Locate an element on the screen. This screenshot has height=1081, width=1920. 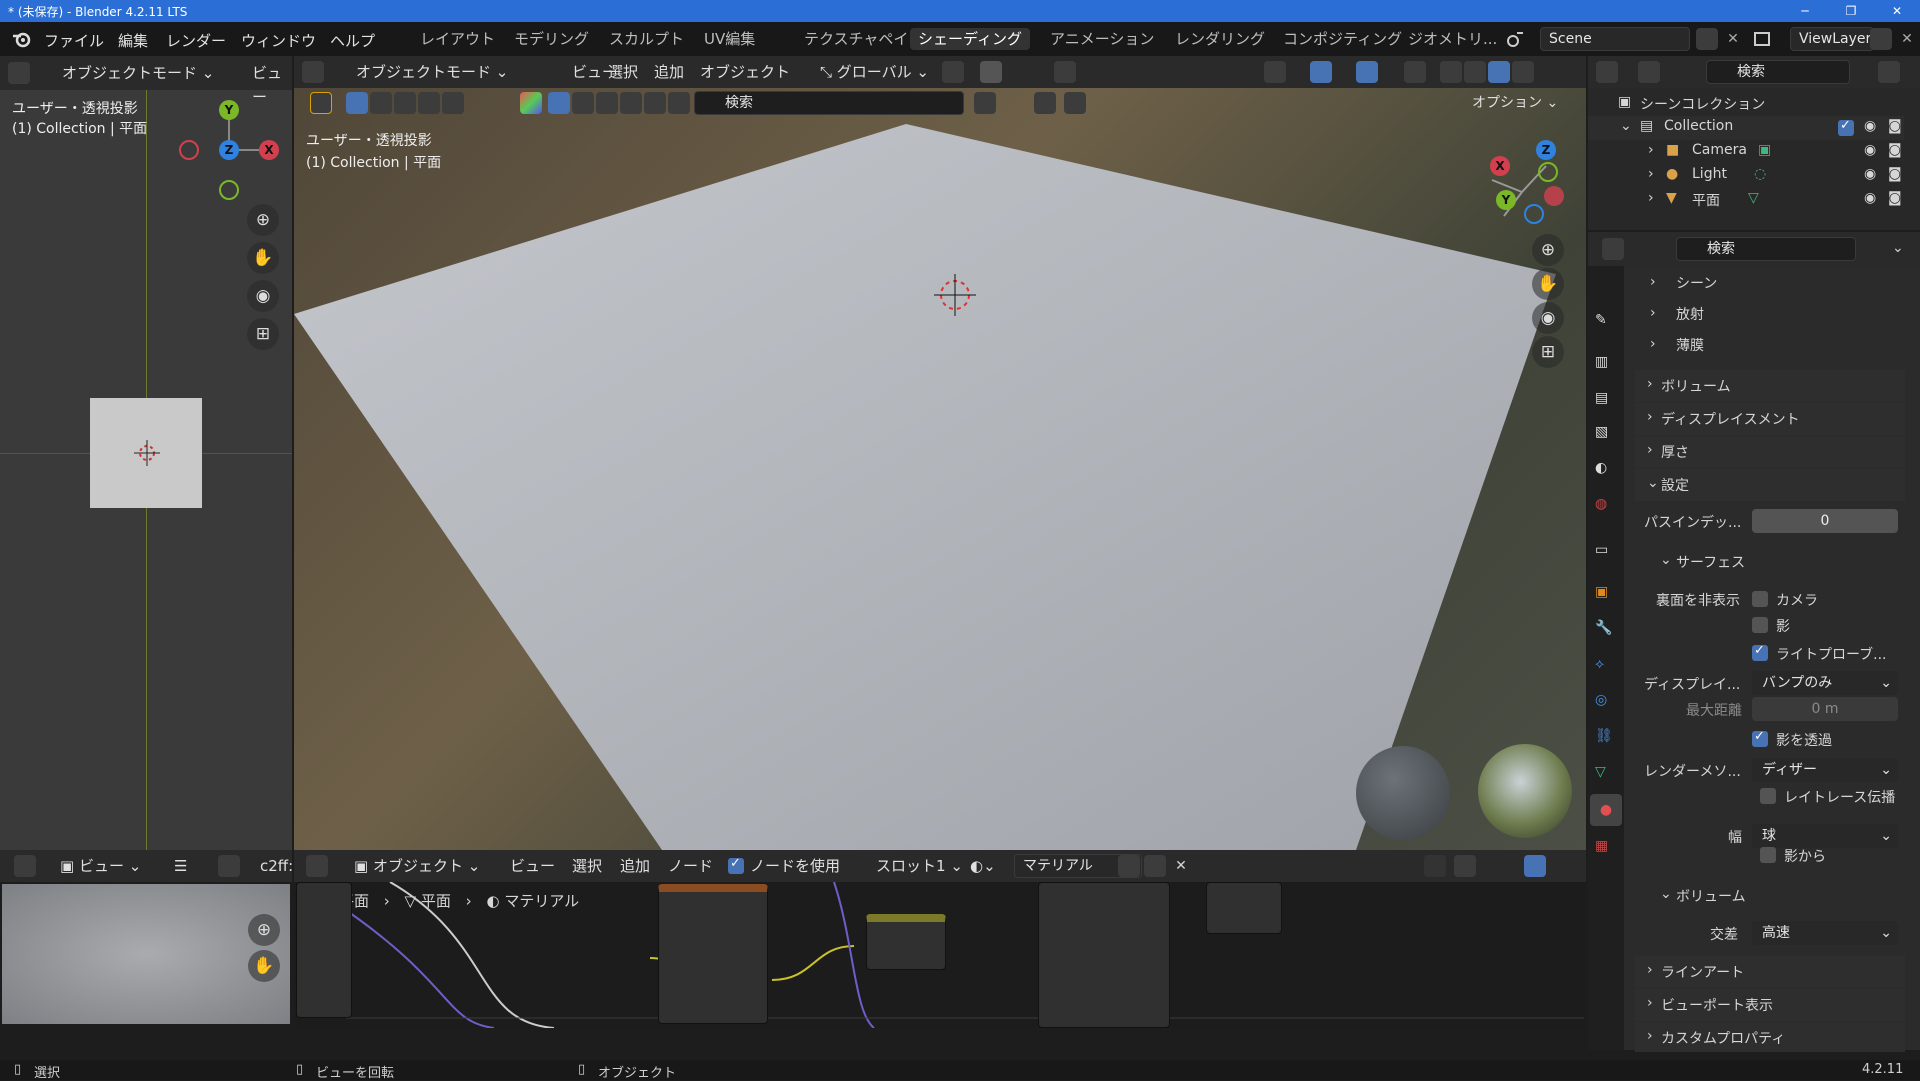
node-editor-type-icon is located at coordinates (317, 866).